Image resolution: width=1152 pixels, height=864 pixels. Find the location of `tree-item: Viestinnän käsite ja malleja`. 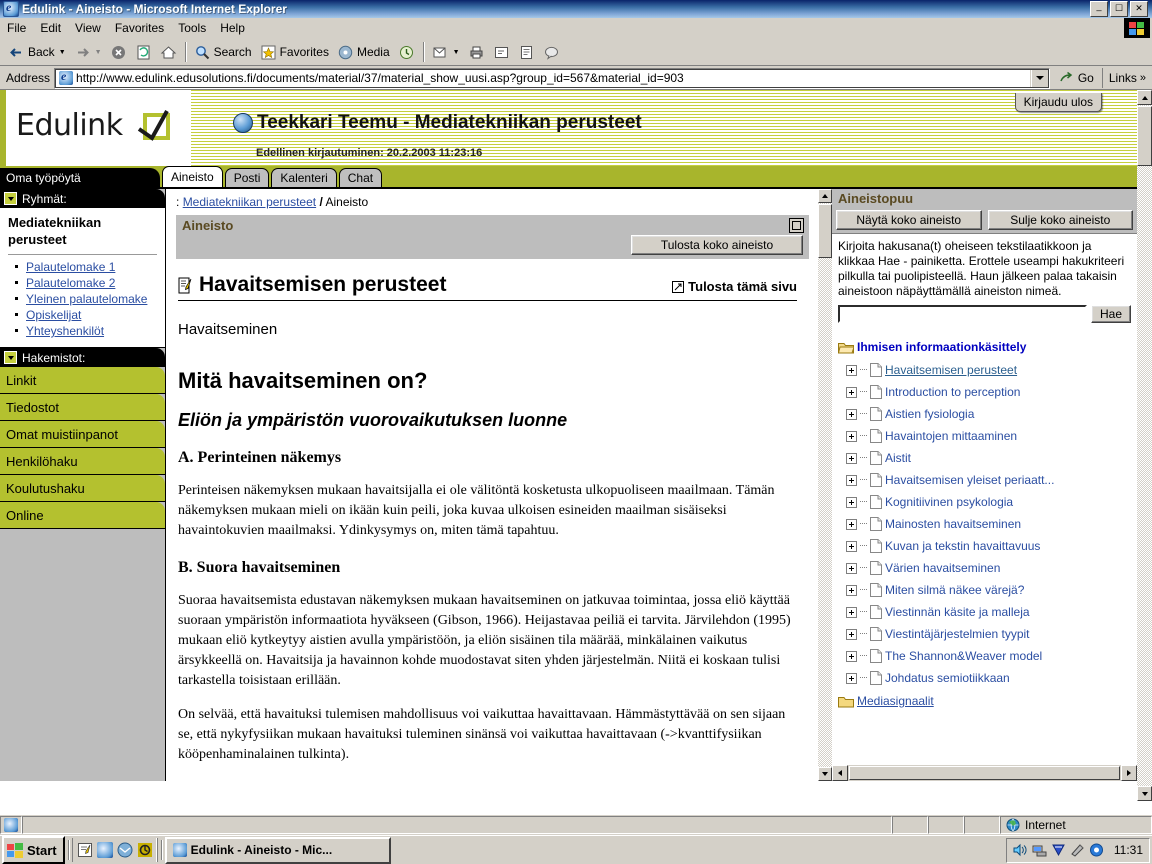

tree-item: Viestinnän käsite ja malleja is located at coordinates (987, 612).